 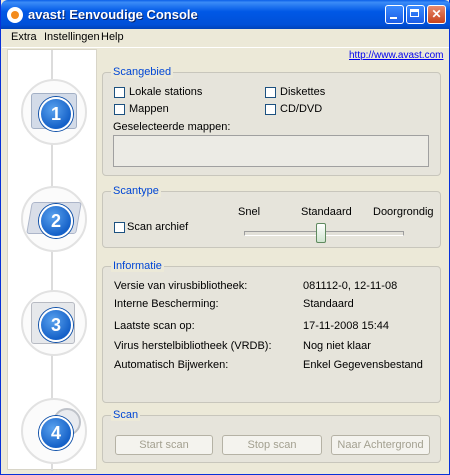 What do you see at coordinates (126, 415) in the screenshot?
I see `scan-legend: Scan` at bounding box center [126, 415].